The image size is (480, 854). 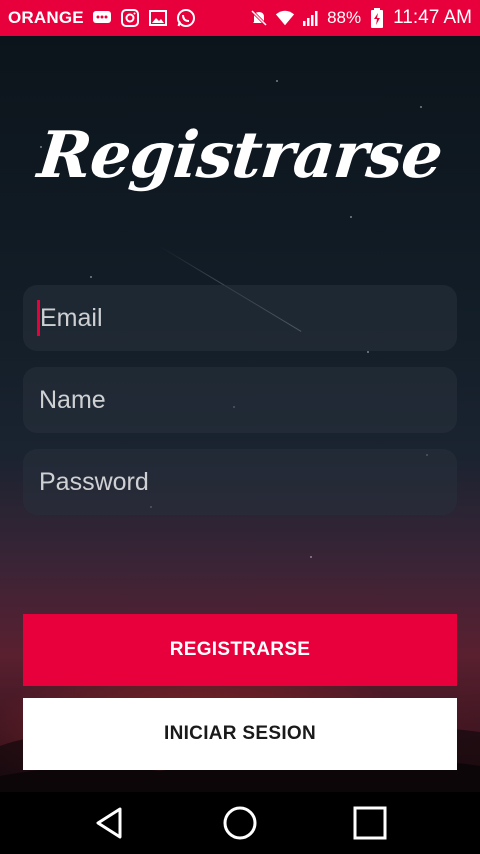 I want to click on name-placeholder: Name, so click(x=72, y=399).